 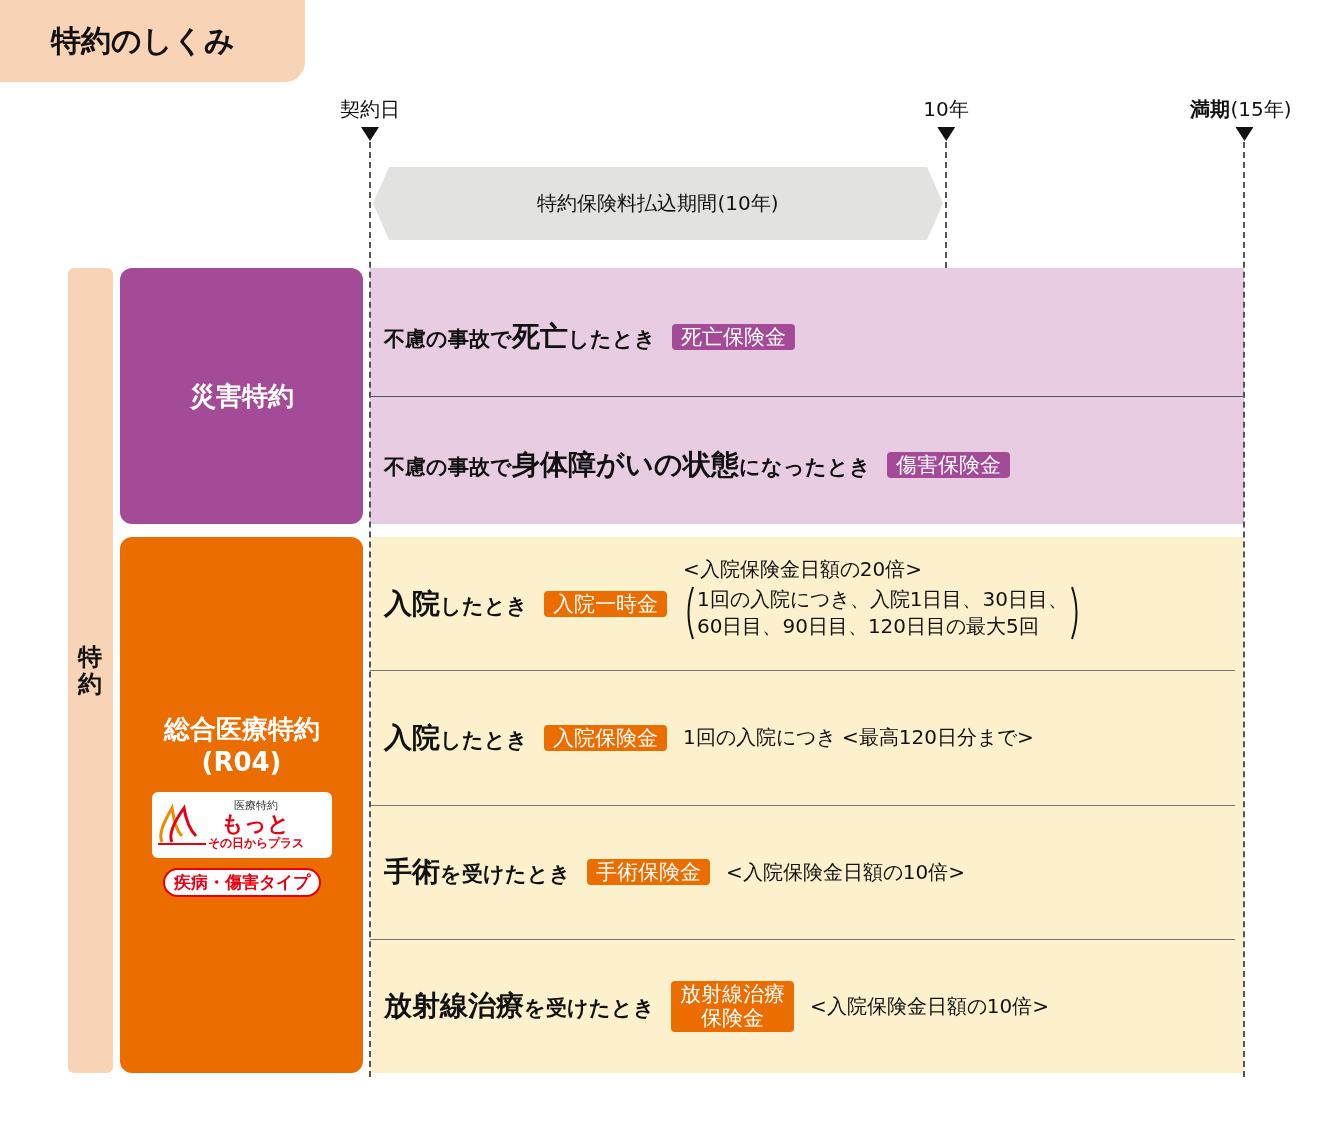 What do you see at coordinates (868, 627) in the screenshot?
I see `note-text: 60日目、90日目、120日目の最大5回` at bounding box center [868, 627].